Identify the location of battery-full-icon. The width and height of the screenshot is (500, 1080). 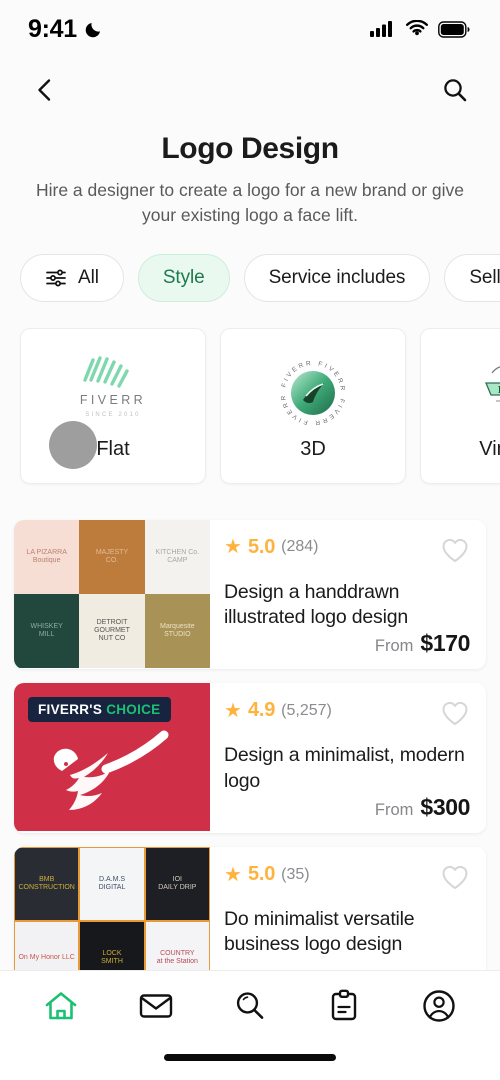
(454, 29).